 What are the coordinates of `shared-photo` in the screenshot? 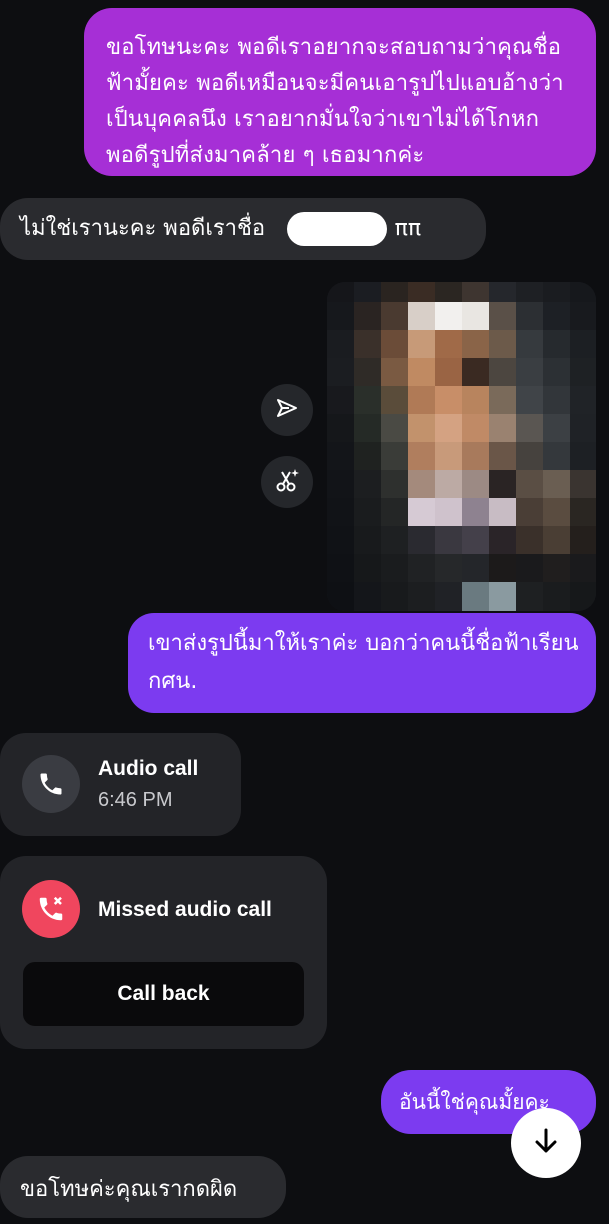 It's located at (461, 446).